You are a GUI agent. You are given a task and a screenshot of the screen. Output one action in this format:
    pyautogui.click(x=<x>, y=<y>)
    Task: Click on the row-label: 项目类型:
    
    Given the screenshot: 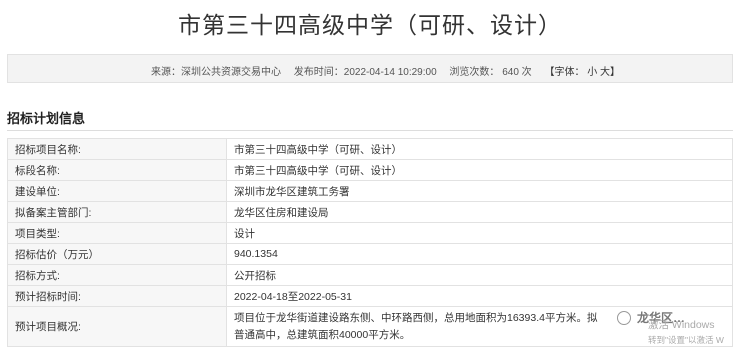 What is the action you would take?
    pyautogui.click(x=117, y=233)
    